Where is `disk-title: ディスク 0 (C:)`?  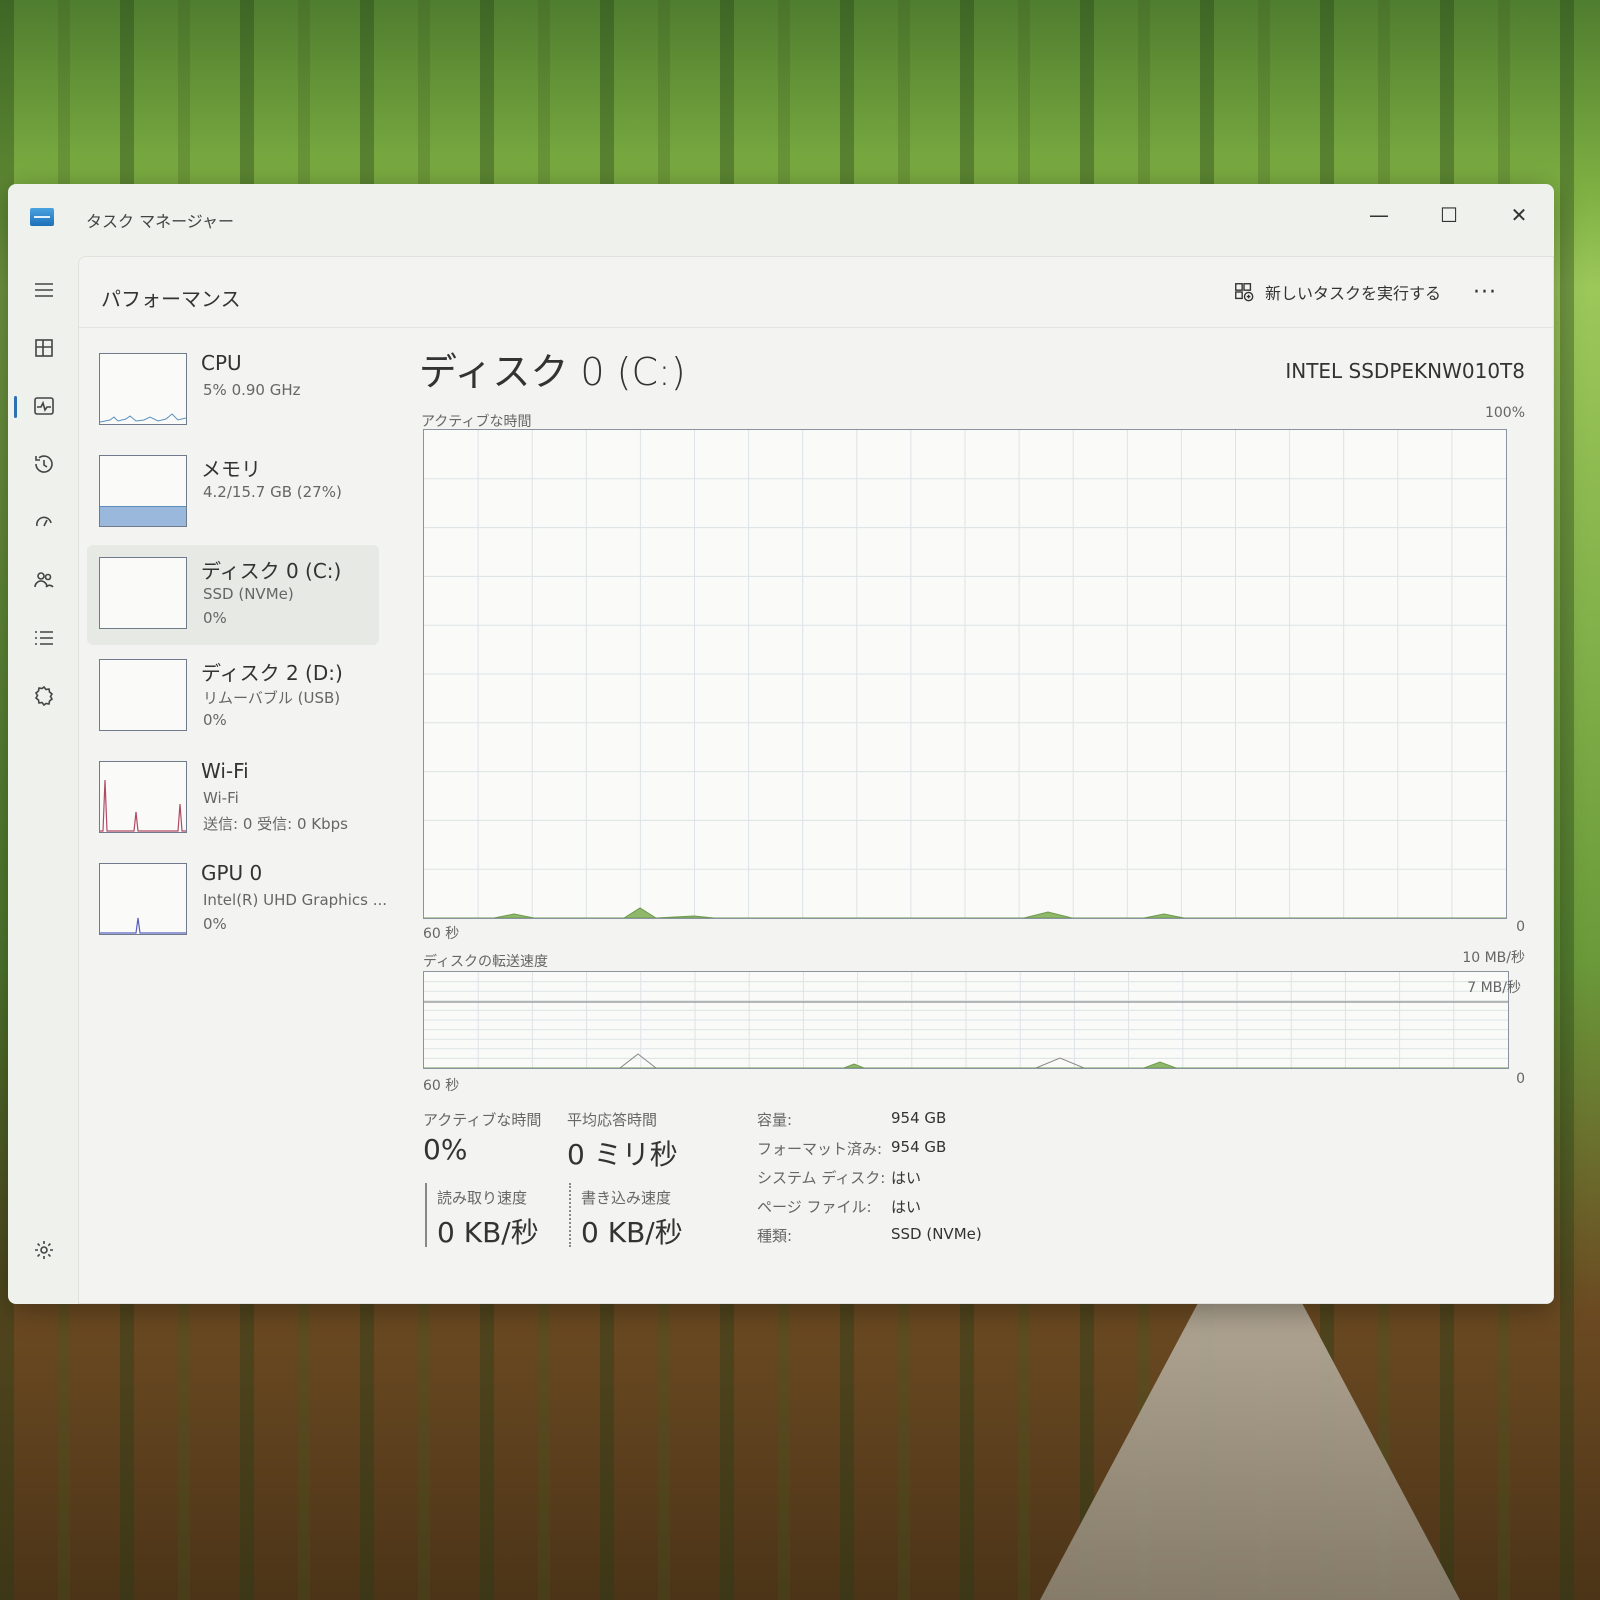 disk-title: ディスク 0 (C:) is located at coordinates (552, 372).